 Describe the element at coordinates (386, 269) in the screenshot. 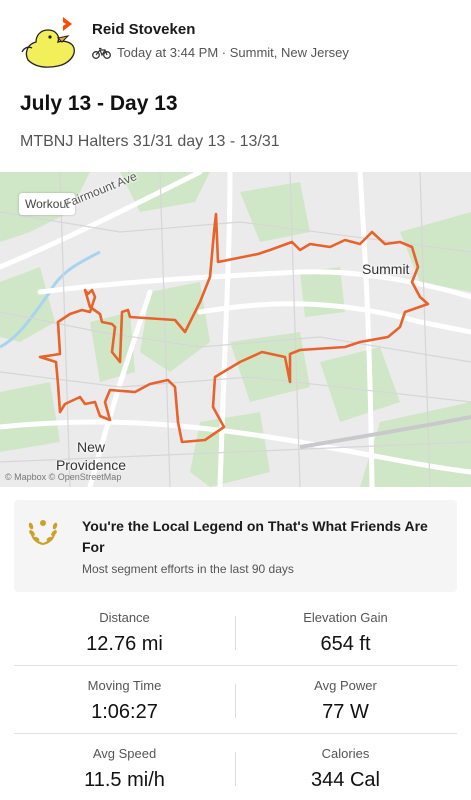

I see `map-label-summit: Summit` at that location.